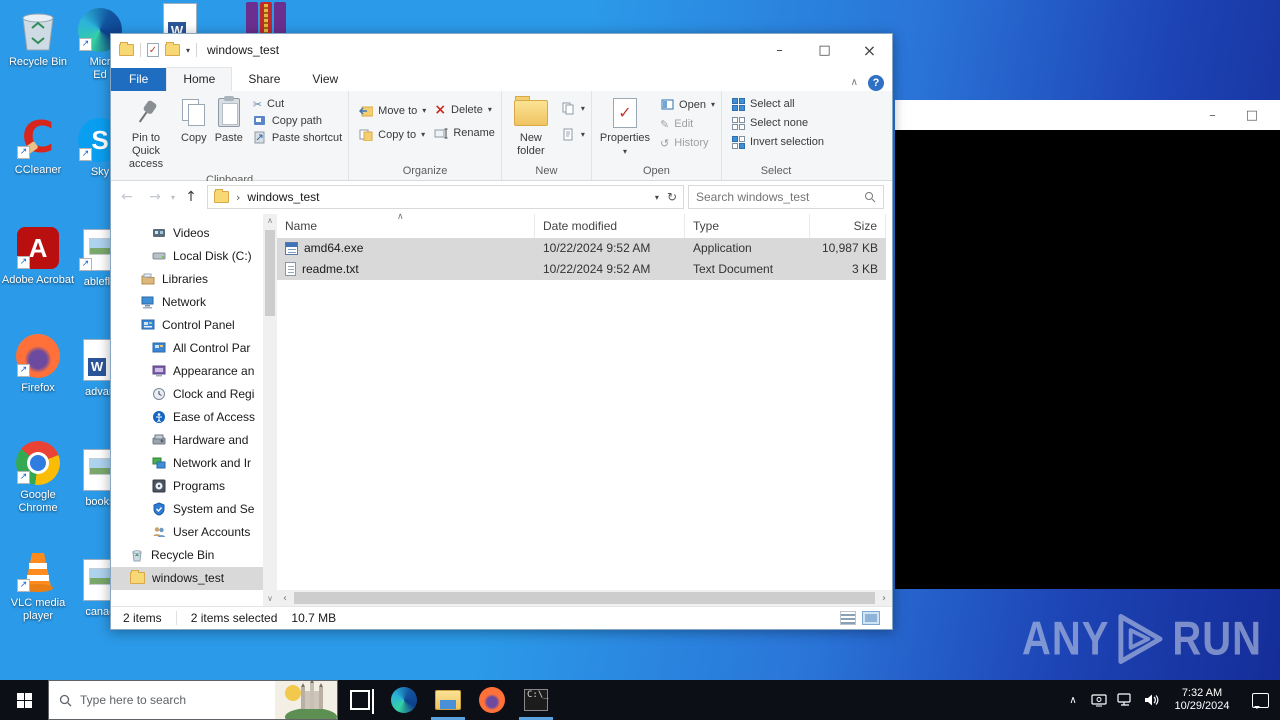  I want to click on properties-button: ✓ Properties ▾, so click(625, 127).